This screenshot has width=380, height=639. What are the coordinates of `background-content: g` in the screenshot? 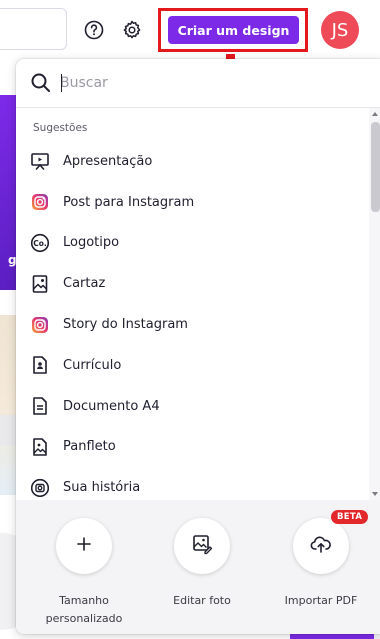 It's located at (8, 295).